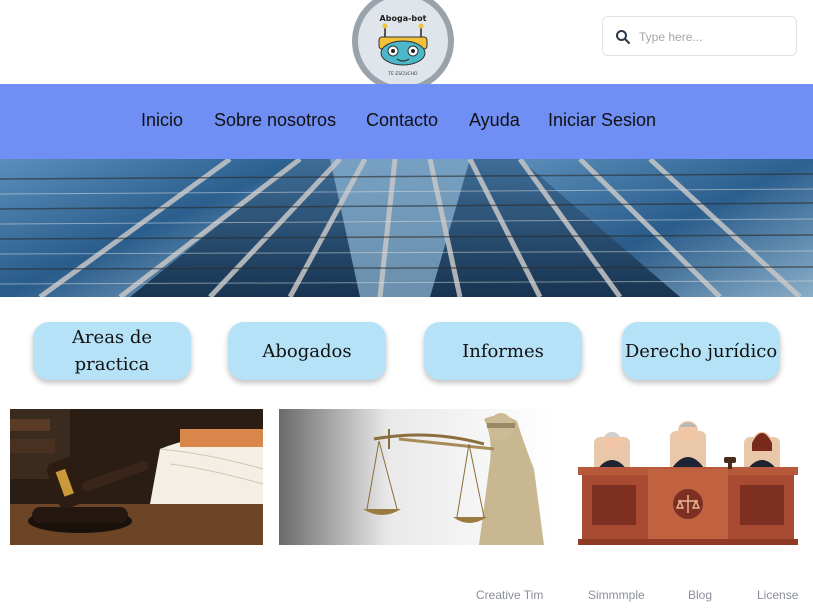 The image size is (813, 609). What do you see at coordinates (777, 595) in the screenshot?
I see `footer-link-license: License` at bounding box center [777, 595].